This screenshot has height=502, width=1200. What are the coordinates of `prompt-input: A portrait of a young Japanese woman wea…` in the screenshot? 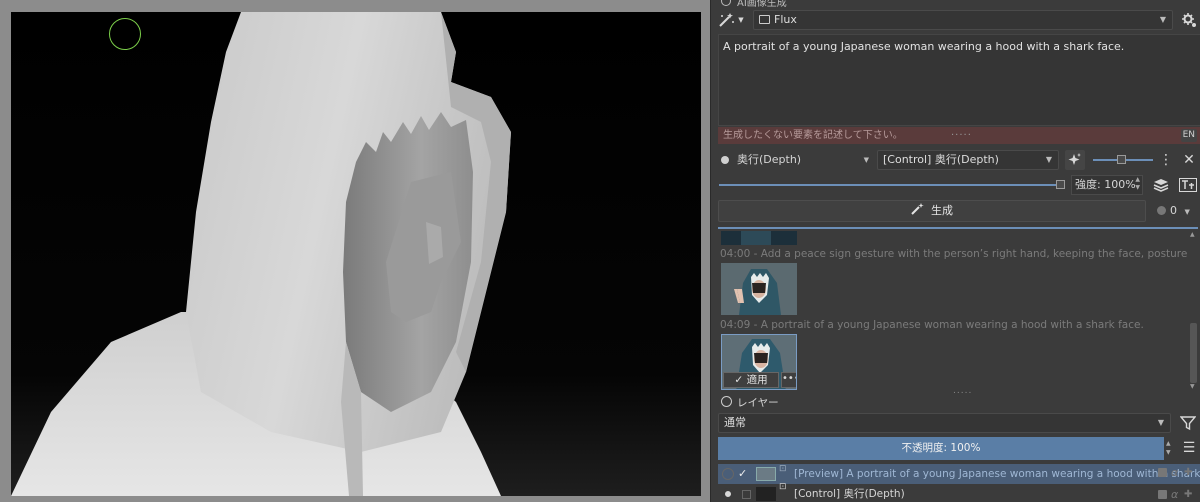 It's located at (959, 80).